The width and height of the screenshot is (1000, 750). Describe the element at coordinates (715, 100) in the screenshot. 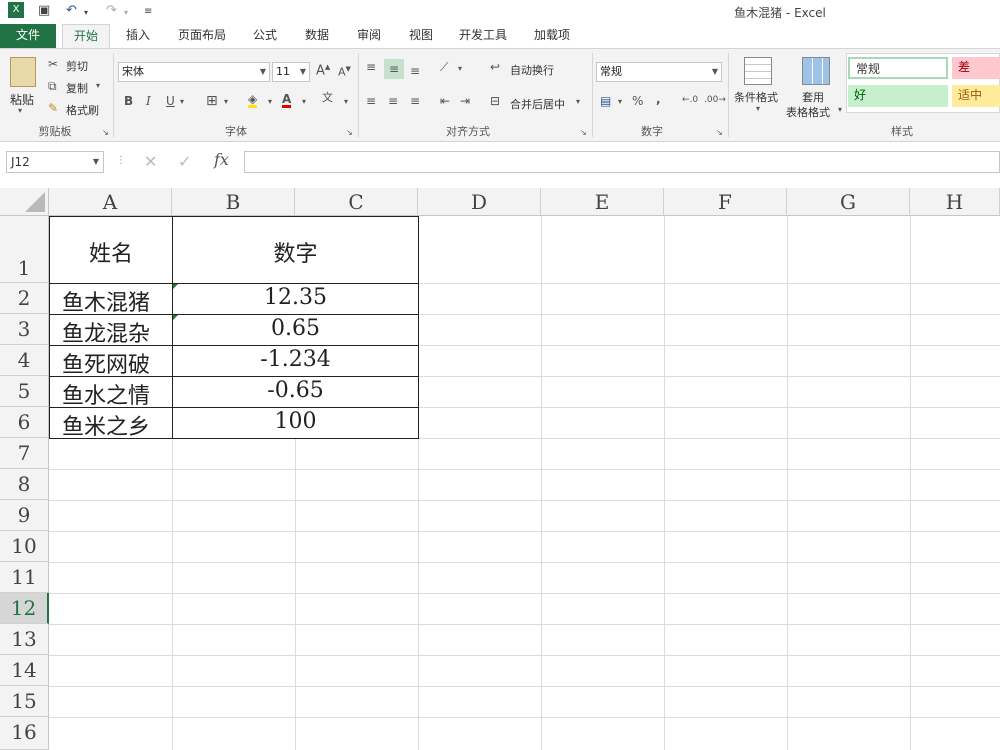

I see `decrease-decimal-icon: .00→` at that location.